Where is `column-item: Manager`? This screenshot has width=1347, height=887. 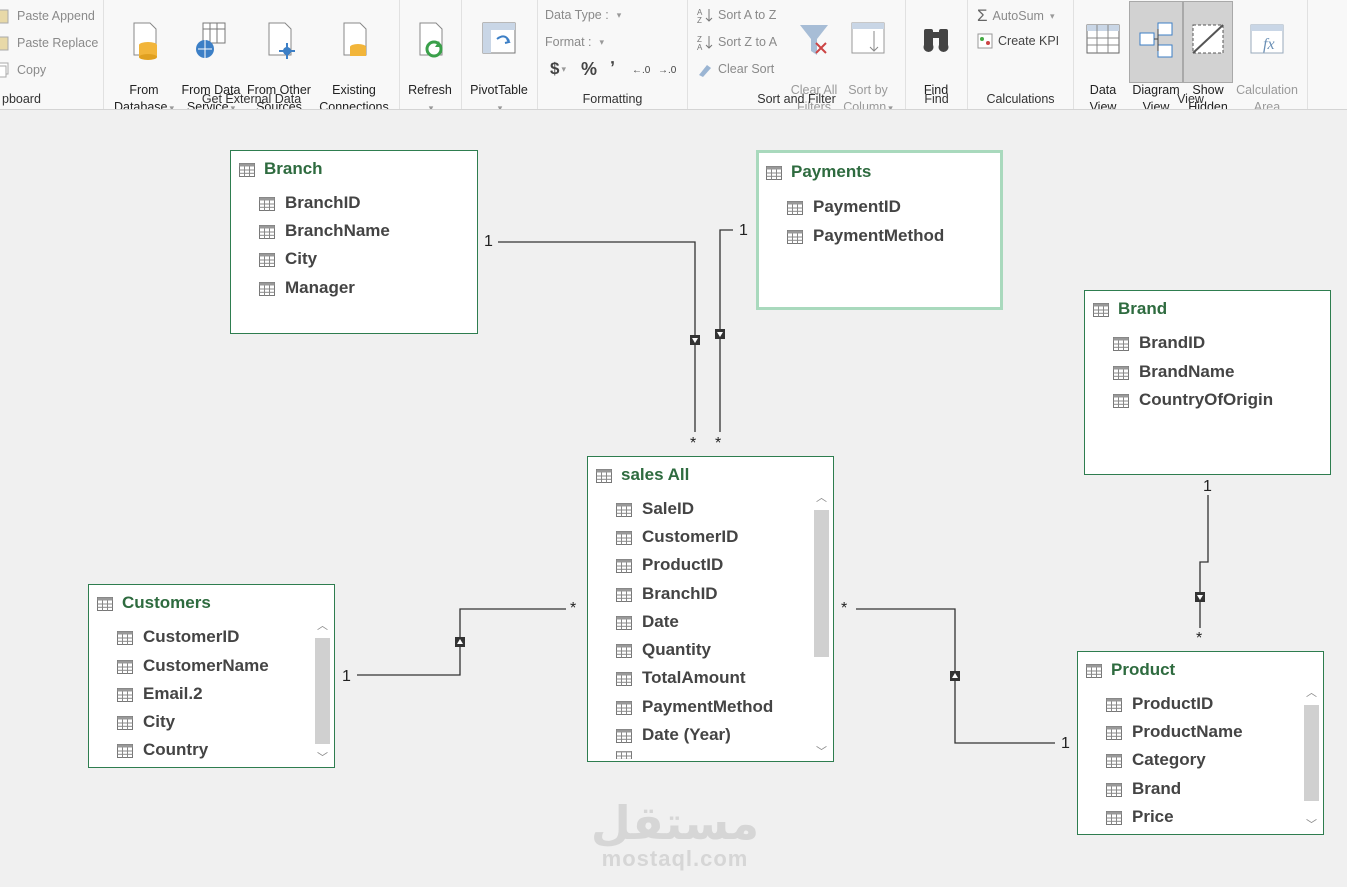 column-item: Manager is located at coordinates (307, 288).